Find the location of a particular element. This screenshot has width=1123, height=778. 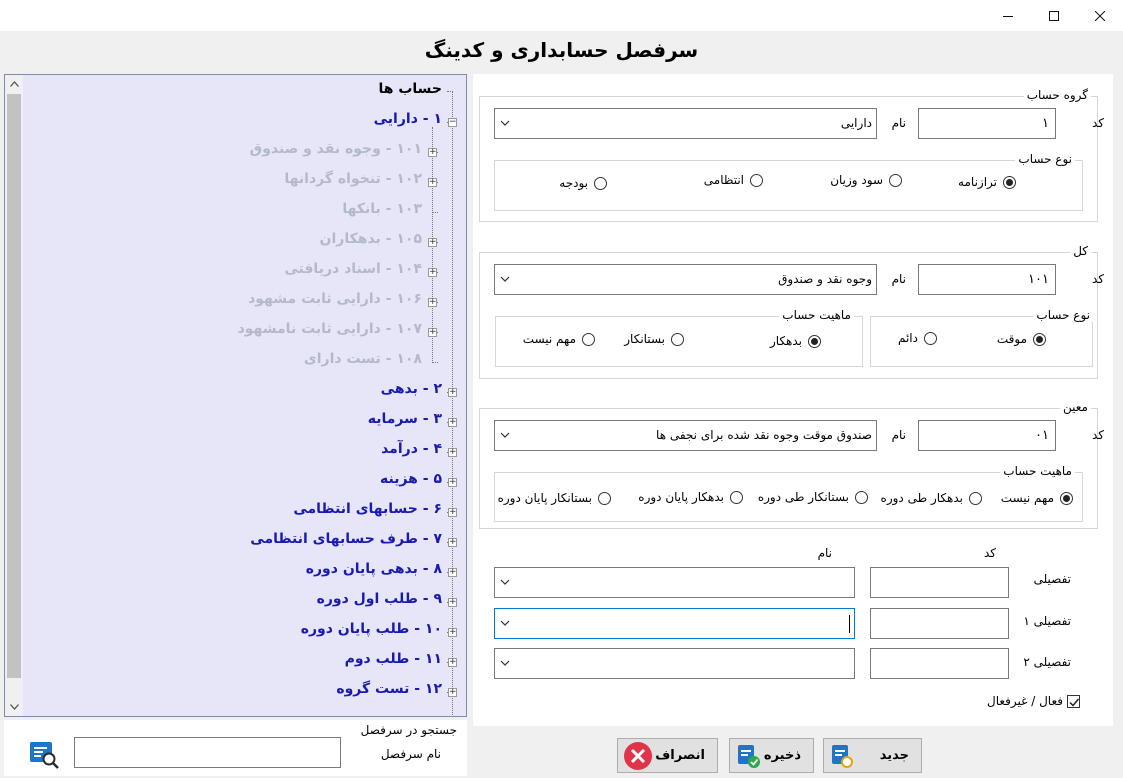

save-button: ذخیره is located at coordinates (771, 755).